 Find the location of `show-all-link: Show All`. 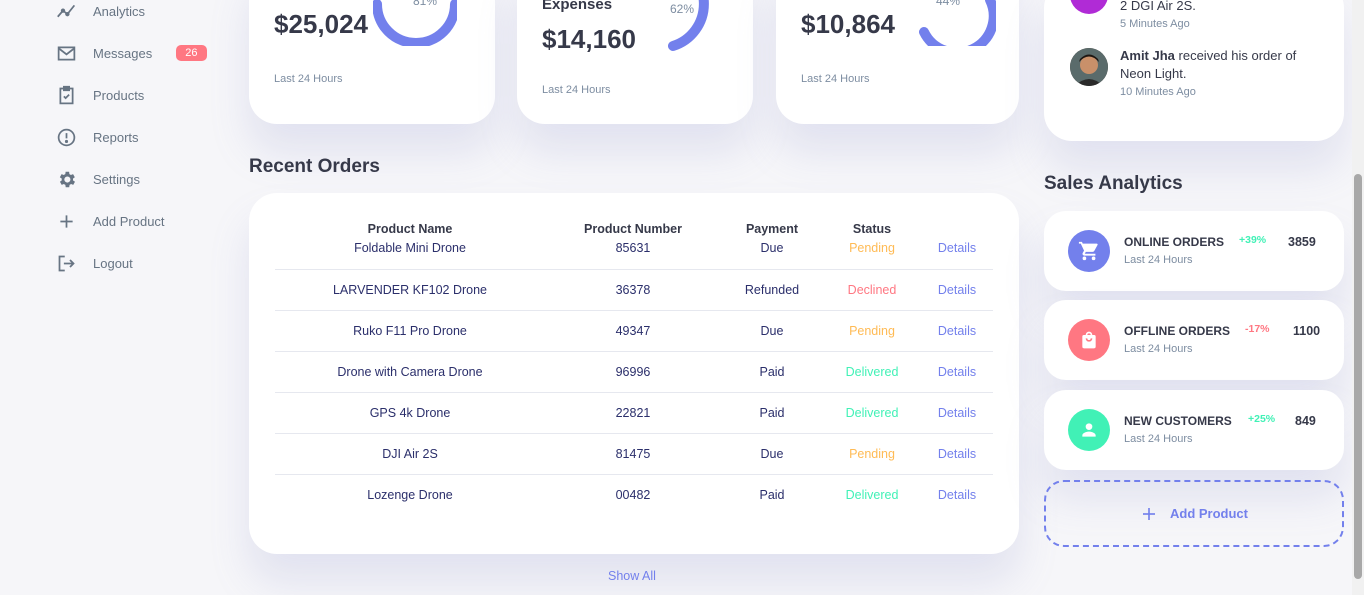

show-all-link: Show All is located at coordinates (632, 576).